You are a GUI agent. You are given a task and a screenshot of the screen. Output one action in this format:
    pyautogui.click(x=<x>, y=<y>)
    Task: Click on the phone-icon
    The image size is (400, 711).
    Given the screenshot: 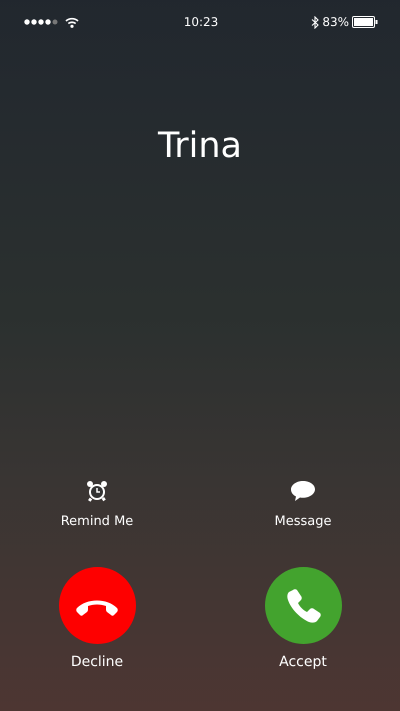 What is the action you would take?
    pyautogui.click(x=303, y=606)
    